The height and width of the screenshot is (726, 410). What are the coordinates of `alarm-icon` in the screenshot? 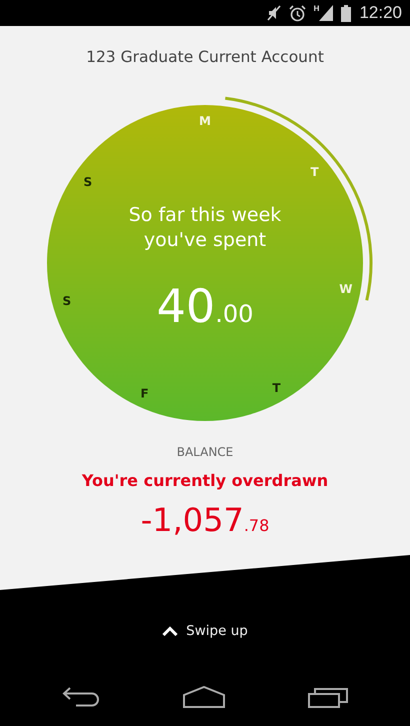 It's located at (297, 13).